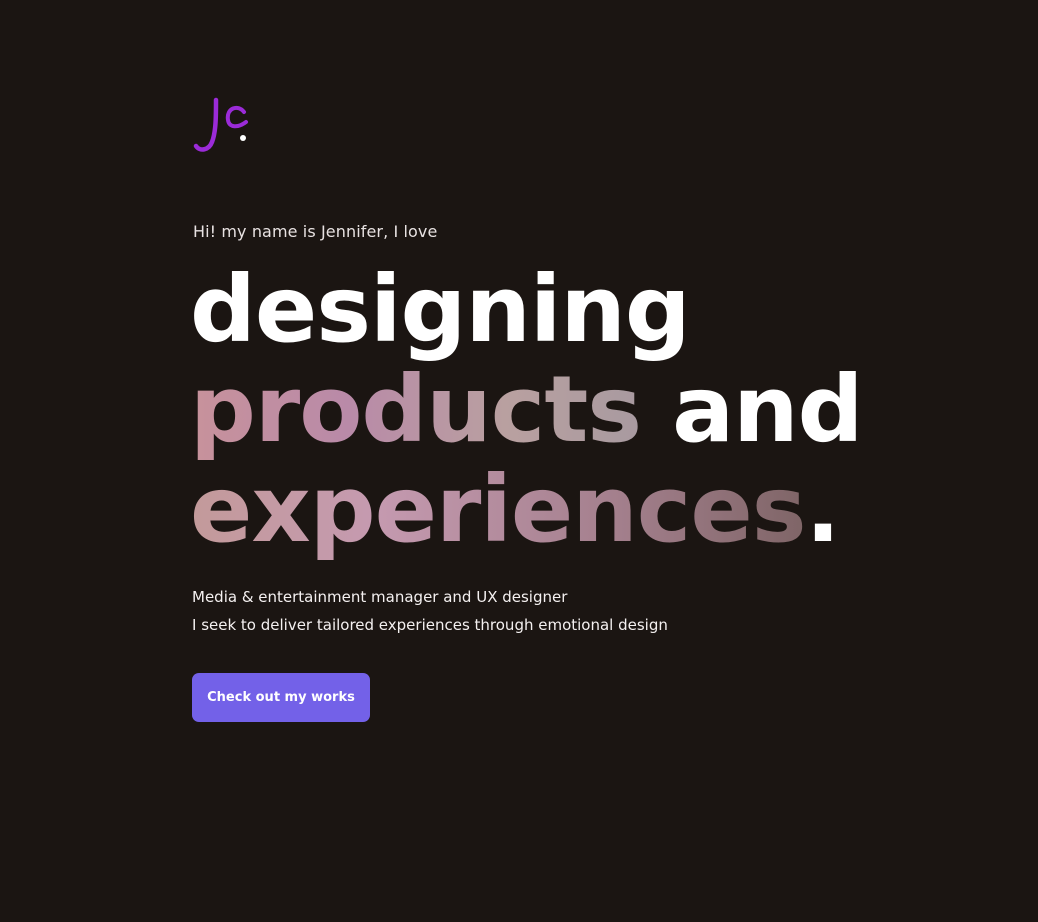  What do you see at coordinates (822, 509) in the screenshot?
I see `headline-period: .` at bounding box center [822, 509].